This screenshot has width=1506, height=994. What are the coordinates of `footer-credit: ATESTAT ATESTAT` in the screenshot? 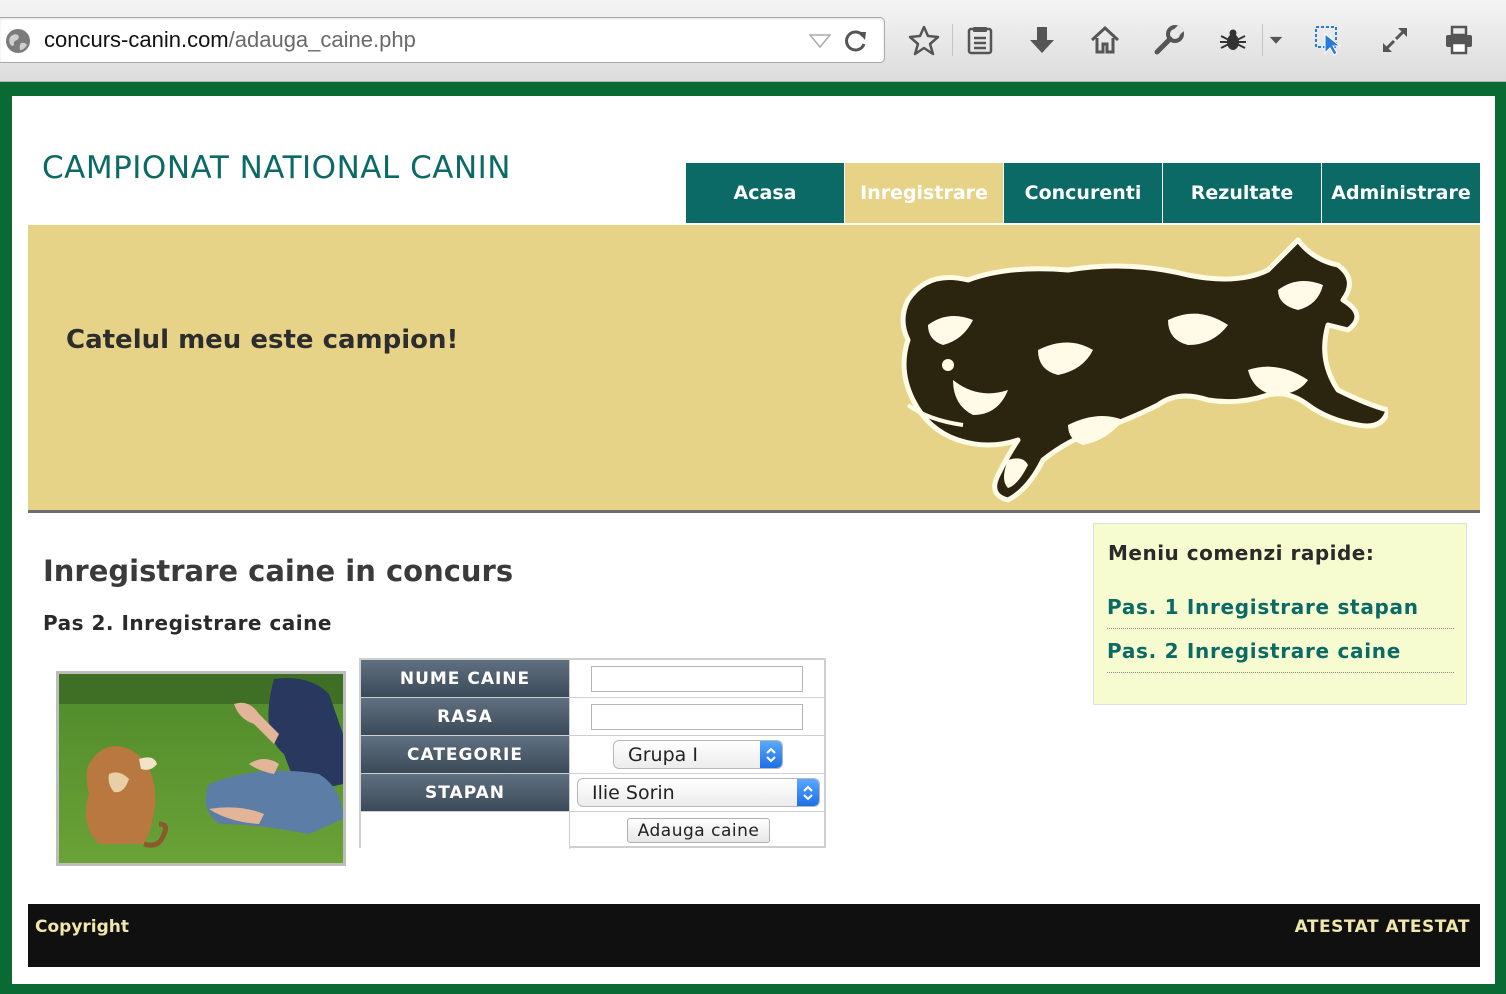 It's located at (1382, 927).